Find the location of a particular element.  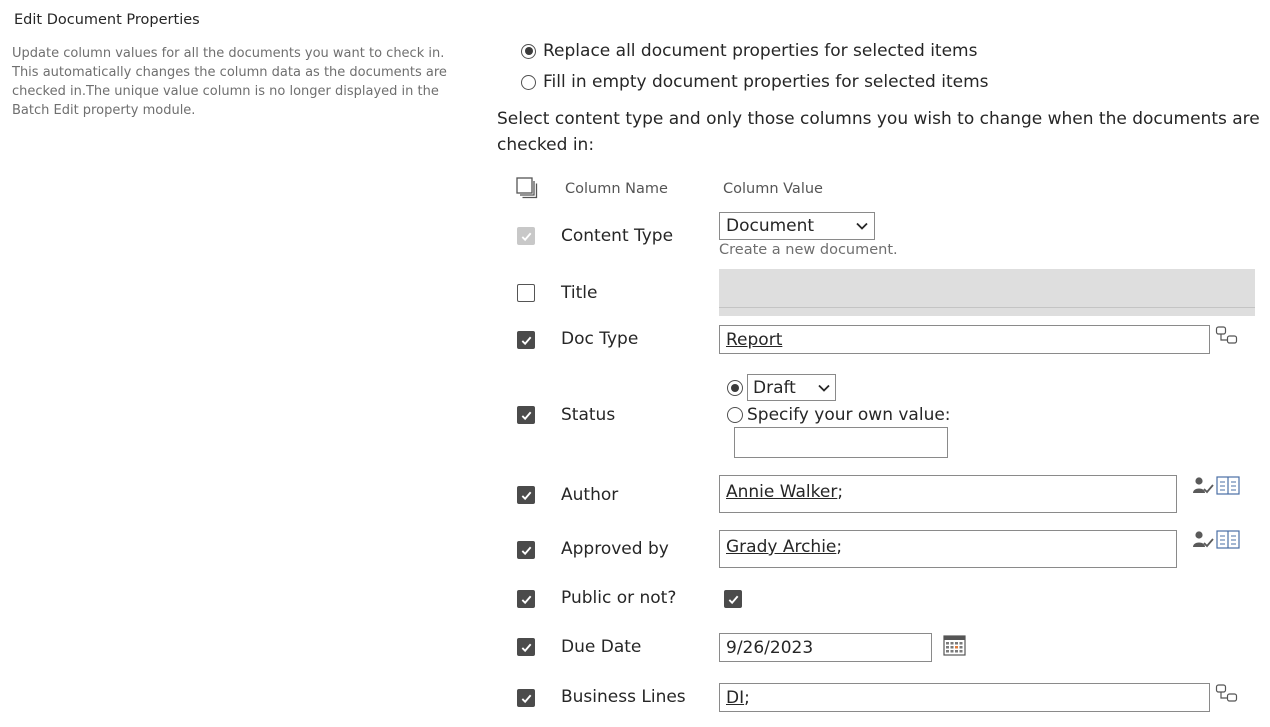

approved-by-value: Grady Archie is located at coordinates (781, 547).